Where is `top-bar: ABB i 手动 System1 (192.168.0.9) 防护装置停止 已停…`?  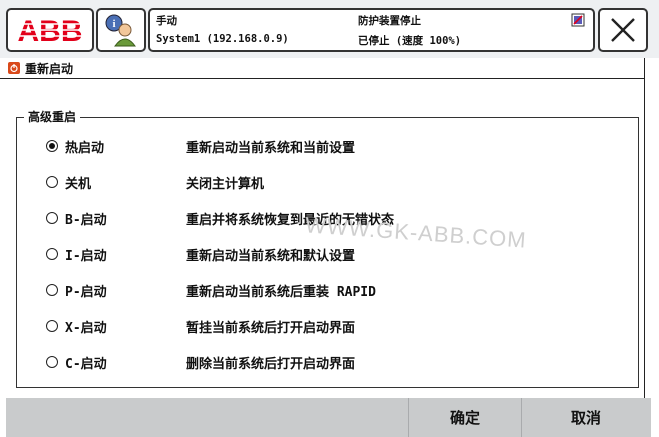 top-bar: ABB i 手动 System1 (192.168.0.9) 防护装置停止 已停… is located at coordinates (329, 29).